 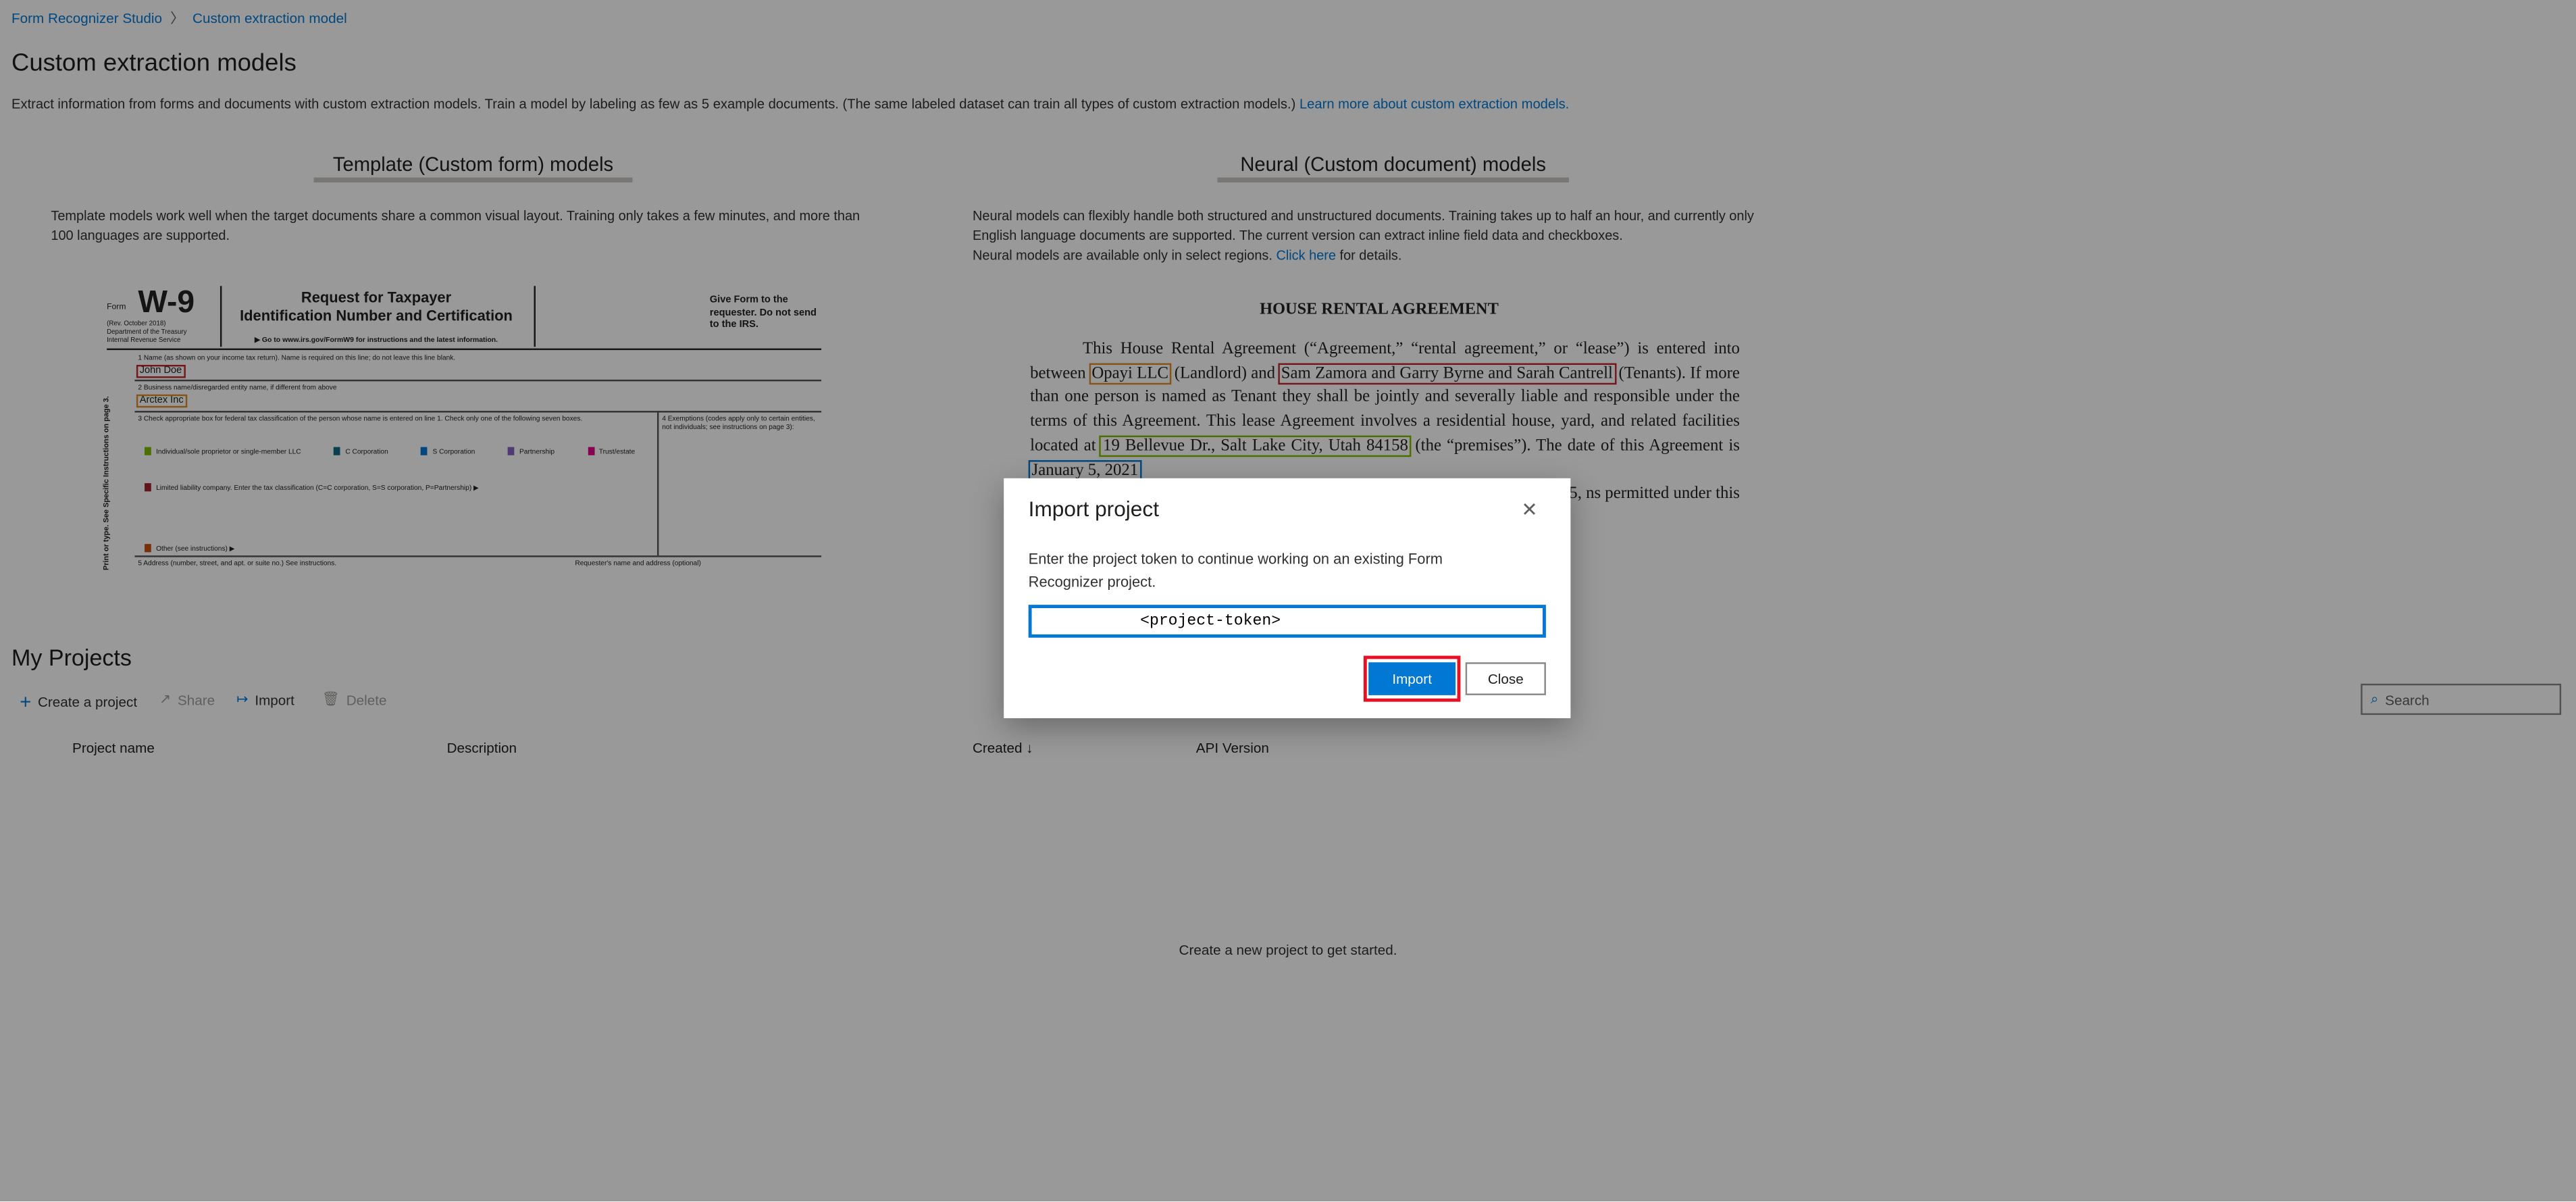 I want to click on close-icon: ✕, so click(x=1529, y=509).